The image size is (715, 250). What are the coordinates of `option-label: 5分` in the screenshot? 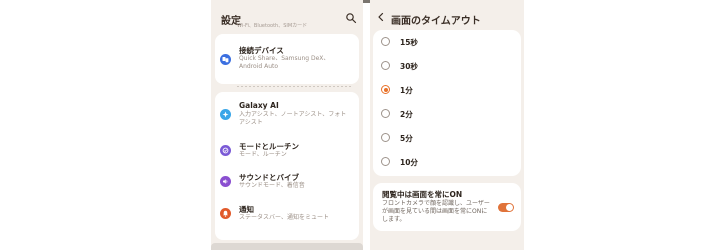 It's located at (406, 138).